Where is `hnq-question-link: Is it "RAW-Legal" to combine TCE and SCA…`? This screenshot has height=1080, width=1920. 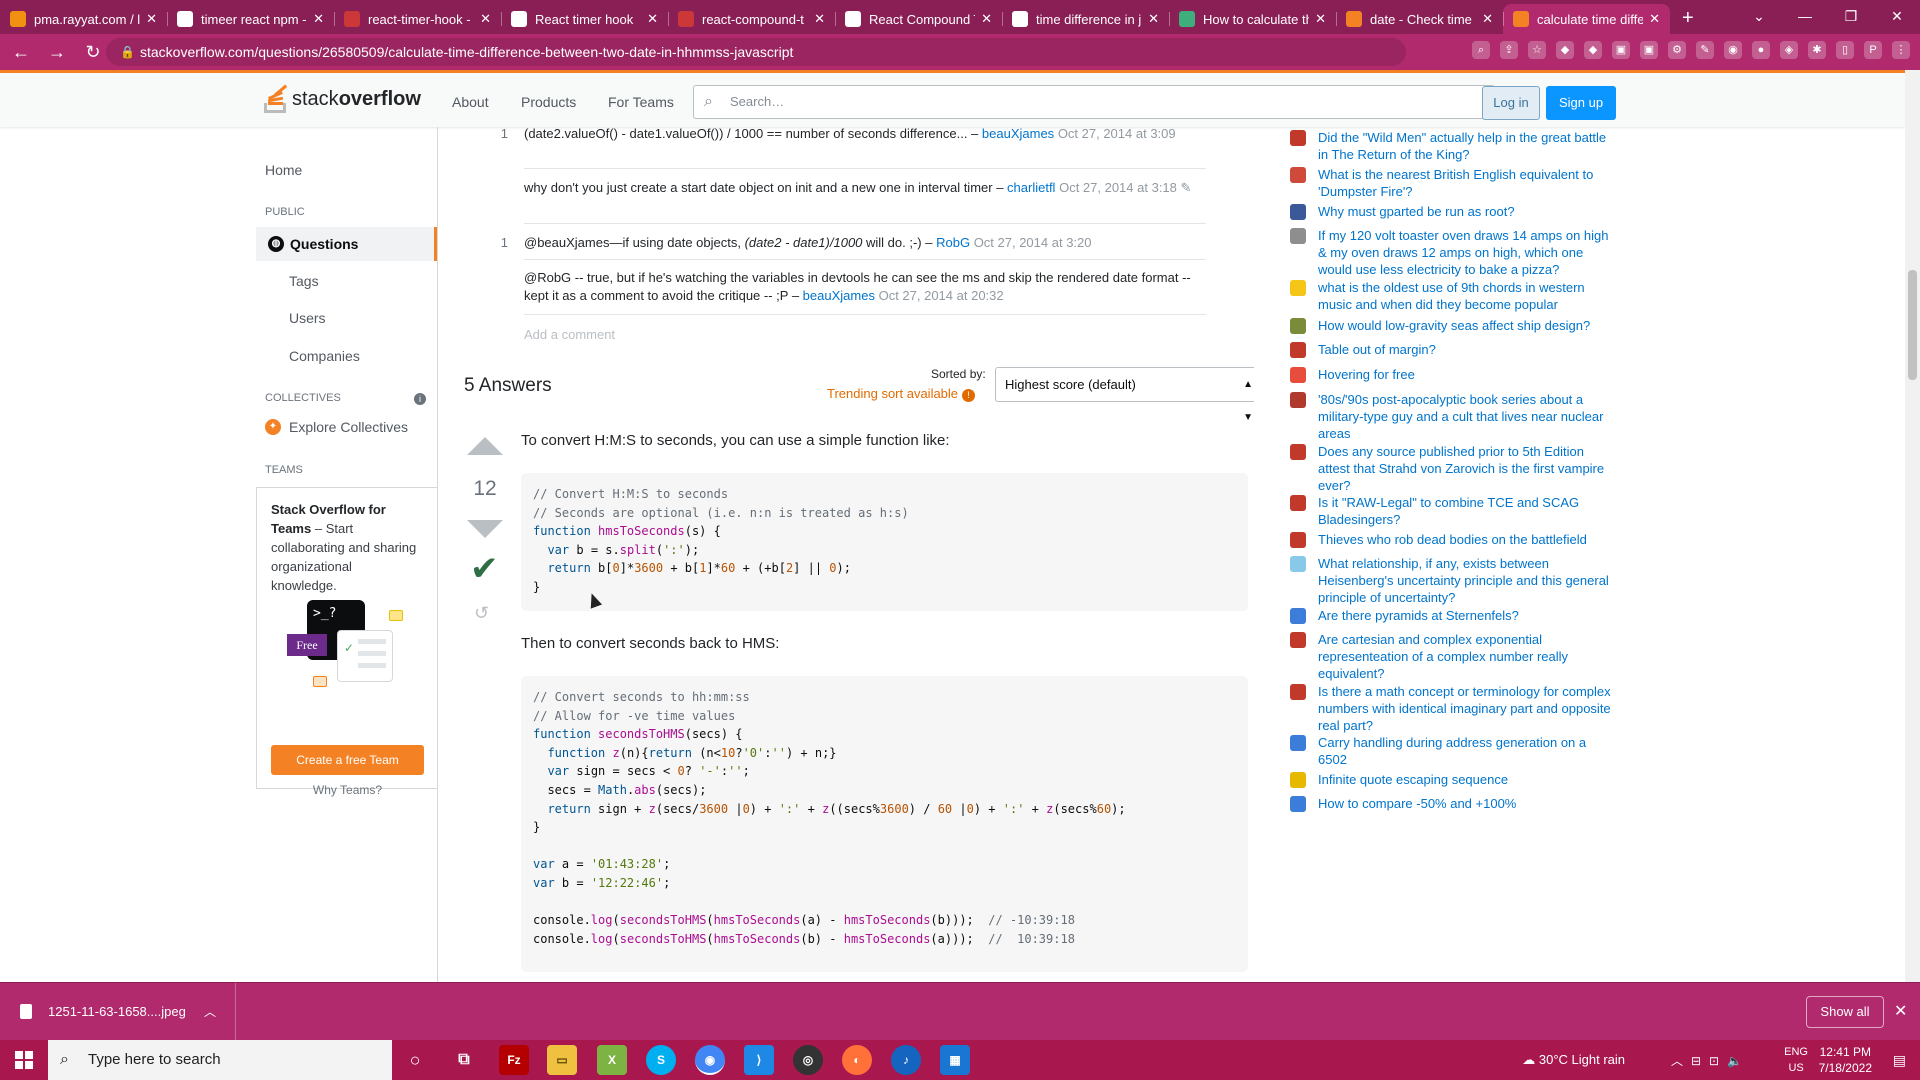
hnq-question-link: Is it "RAW-Legal" to combine TCE and SCA… is located at coordinates (1468, 511).